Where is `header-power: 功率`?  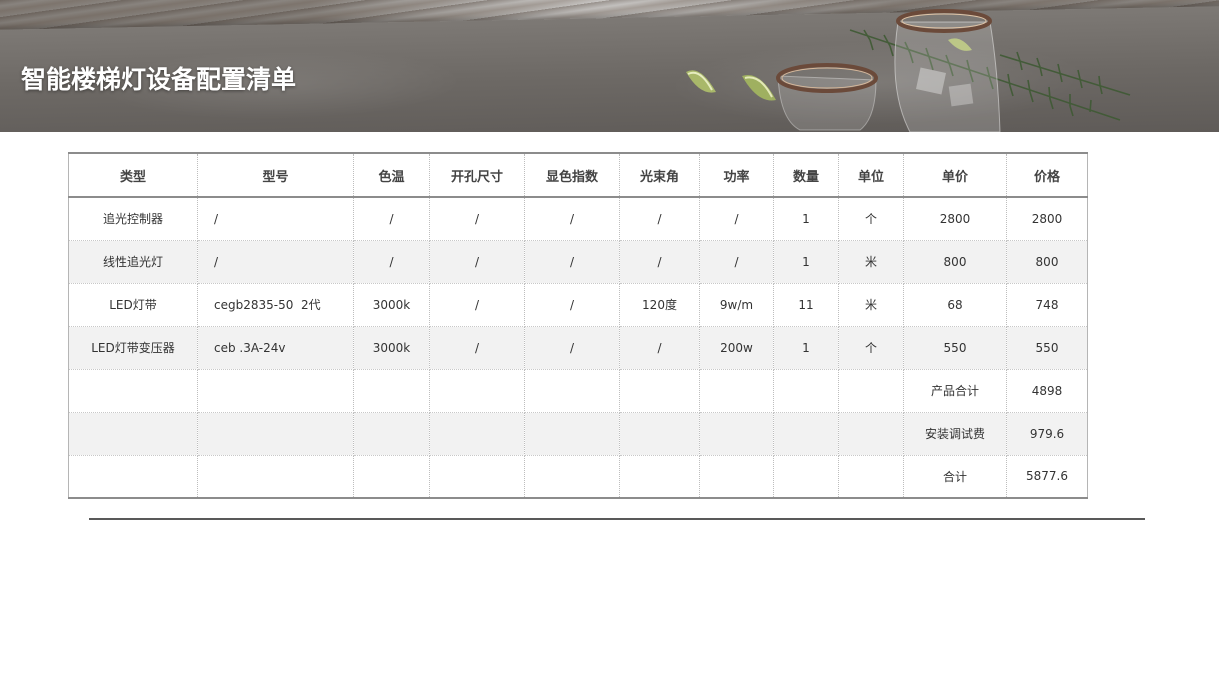 header-power: 功率 is located at coordinates (736, 175).